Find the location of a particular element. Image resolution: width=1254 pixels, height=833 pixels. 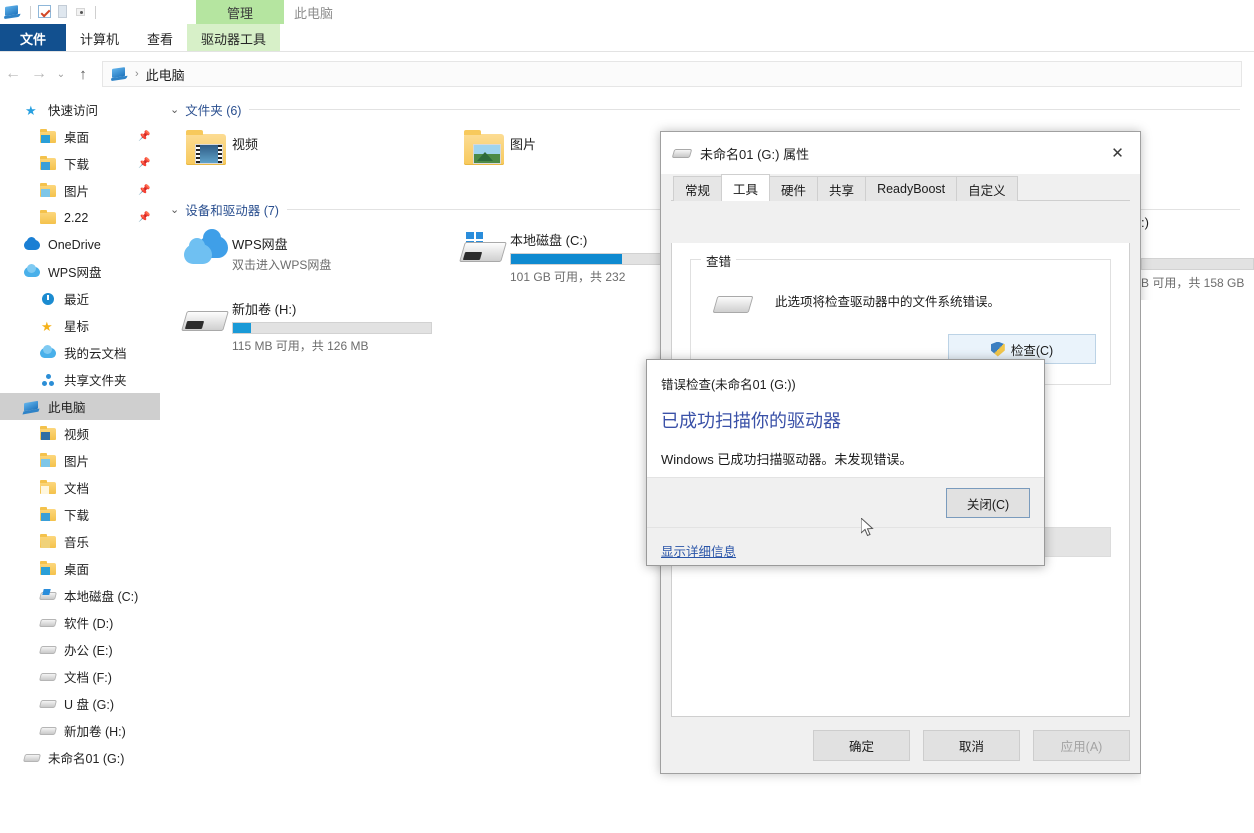

new-folder-icon is located at coordinates (63, 12).